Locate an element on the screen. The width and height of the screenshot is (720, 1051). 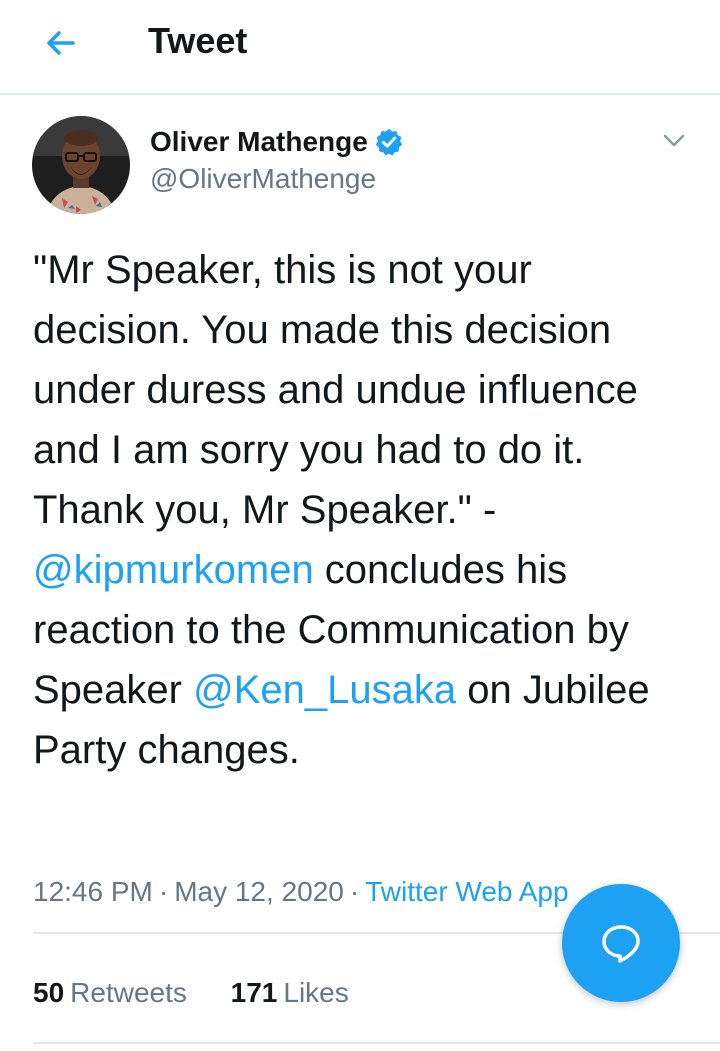
tweet-meta: 12:46 PM · May 12, 2020 · Twitter Web App is located at coordinates (301, 892).